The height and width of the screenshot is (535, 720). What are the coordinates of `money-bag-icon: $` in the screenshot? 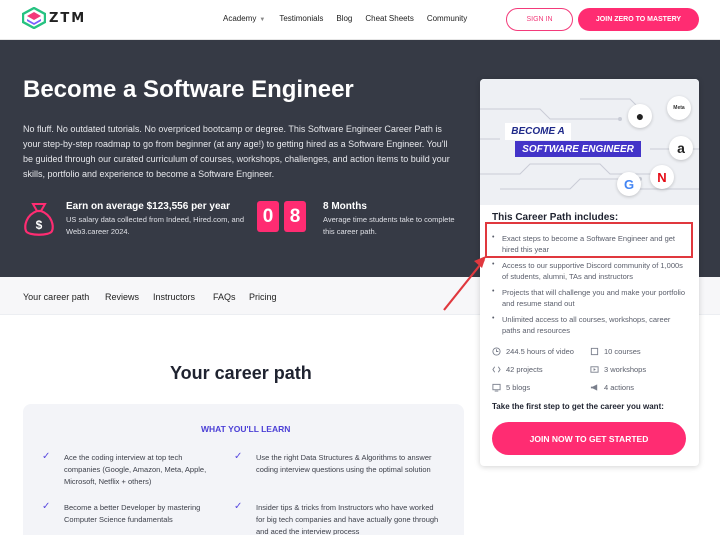 It's located at (39, 219).